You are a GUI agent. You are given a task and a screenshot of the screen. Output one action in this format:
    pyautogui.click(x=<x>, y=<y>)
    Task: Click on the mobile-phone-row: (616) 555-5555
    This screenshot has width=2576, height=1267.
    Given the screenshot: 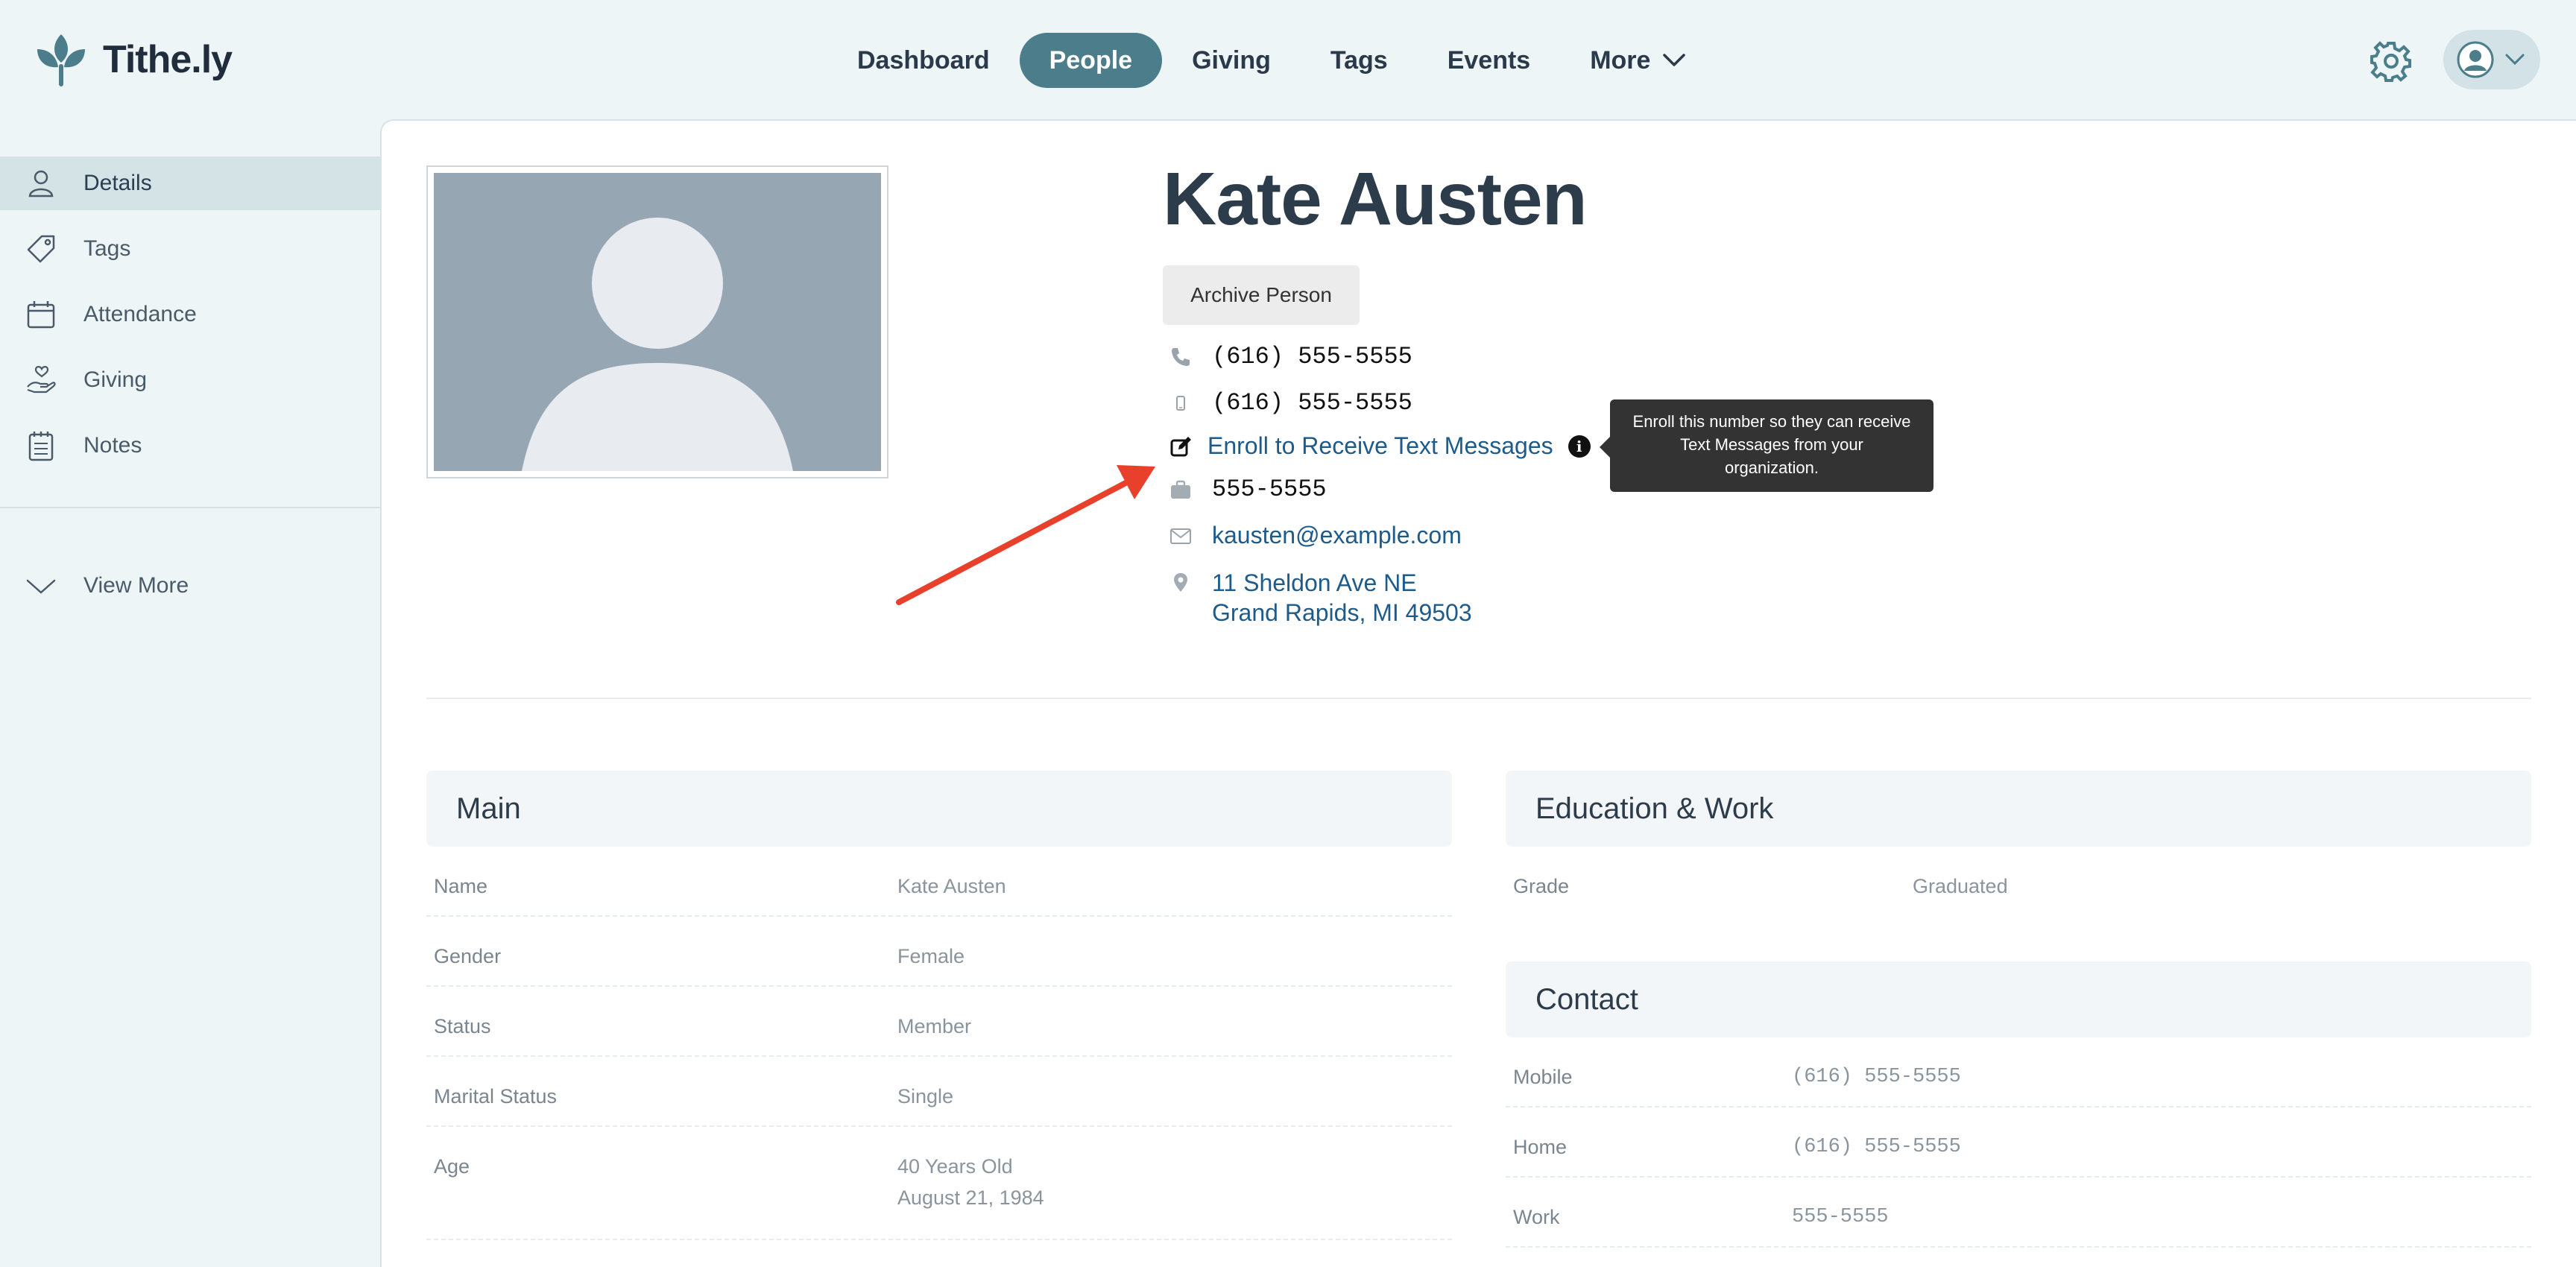 What is the action you would take?
    pyautogui.click(x=1290, y=403)
    